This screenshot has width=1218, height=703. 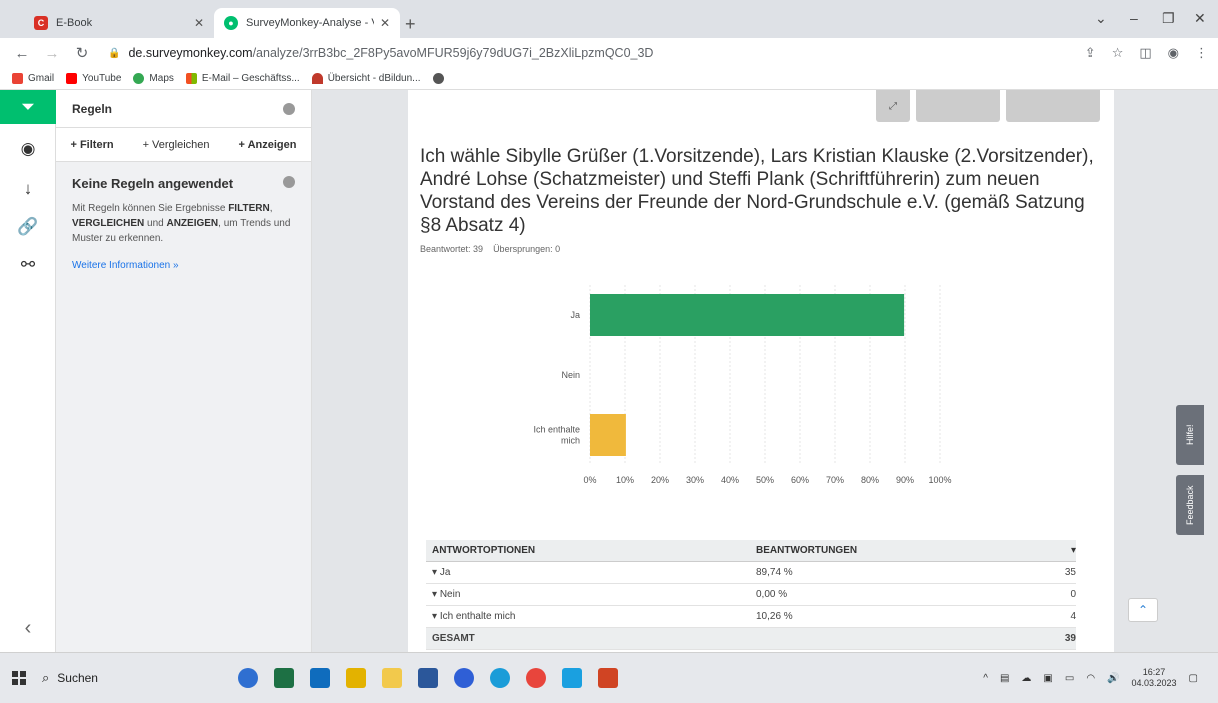 I want to click on bookmark-globe, so click(x=440, y=78).